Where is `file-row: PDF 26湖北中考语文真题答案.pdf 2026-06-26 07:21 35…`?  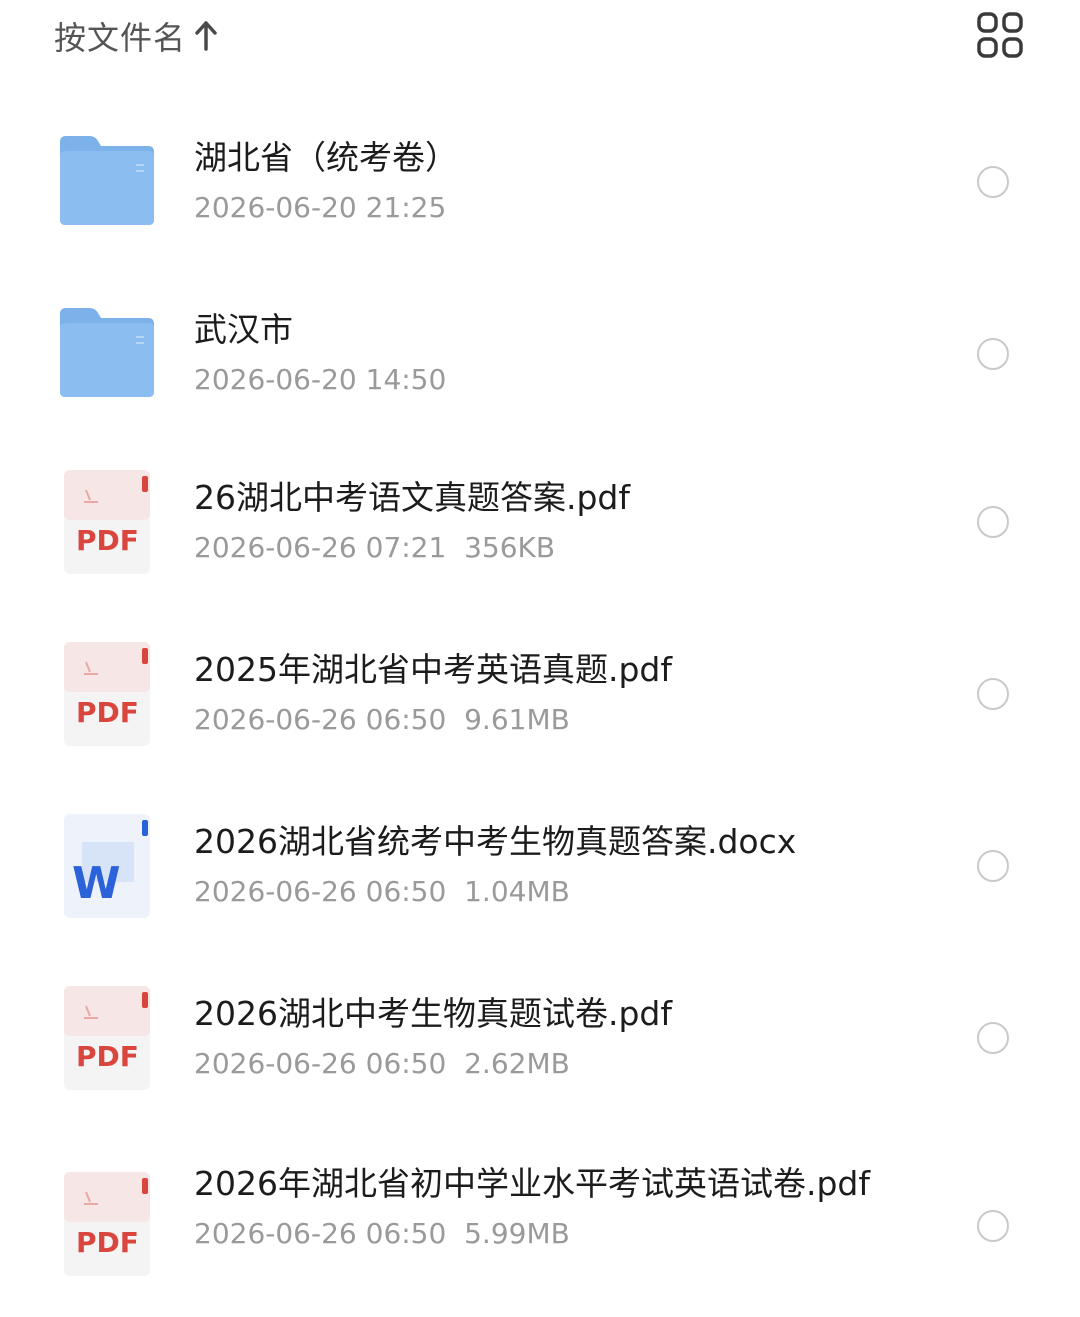 file-row: PDF 26湖北中考语文真题答案.pdf 2026-06-26 07:21 35… is located at coordinates (540, 547).